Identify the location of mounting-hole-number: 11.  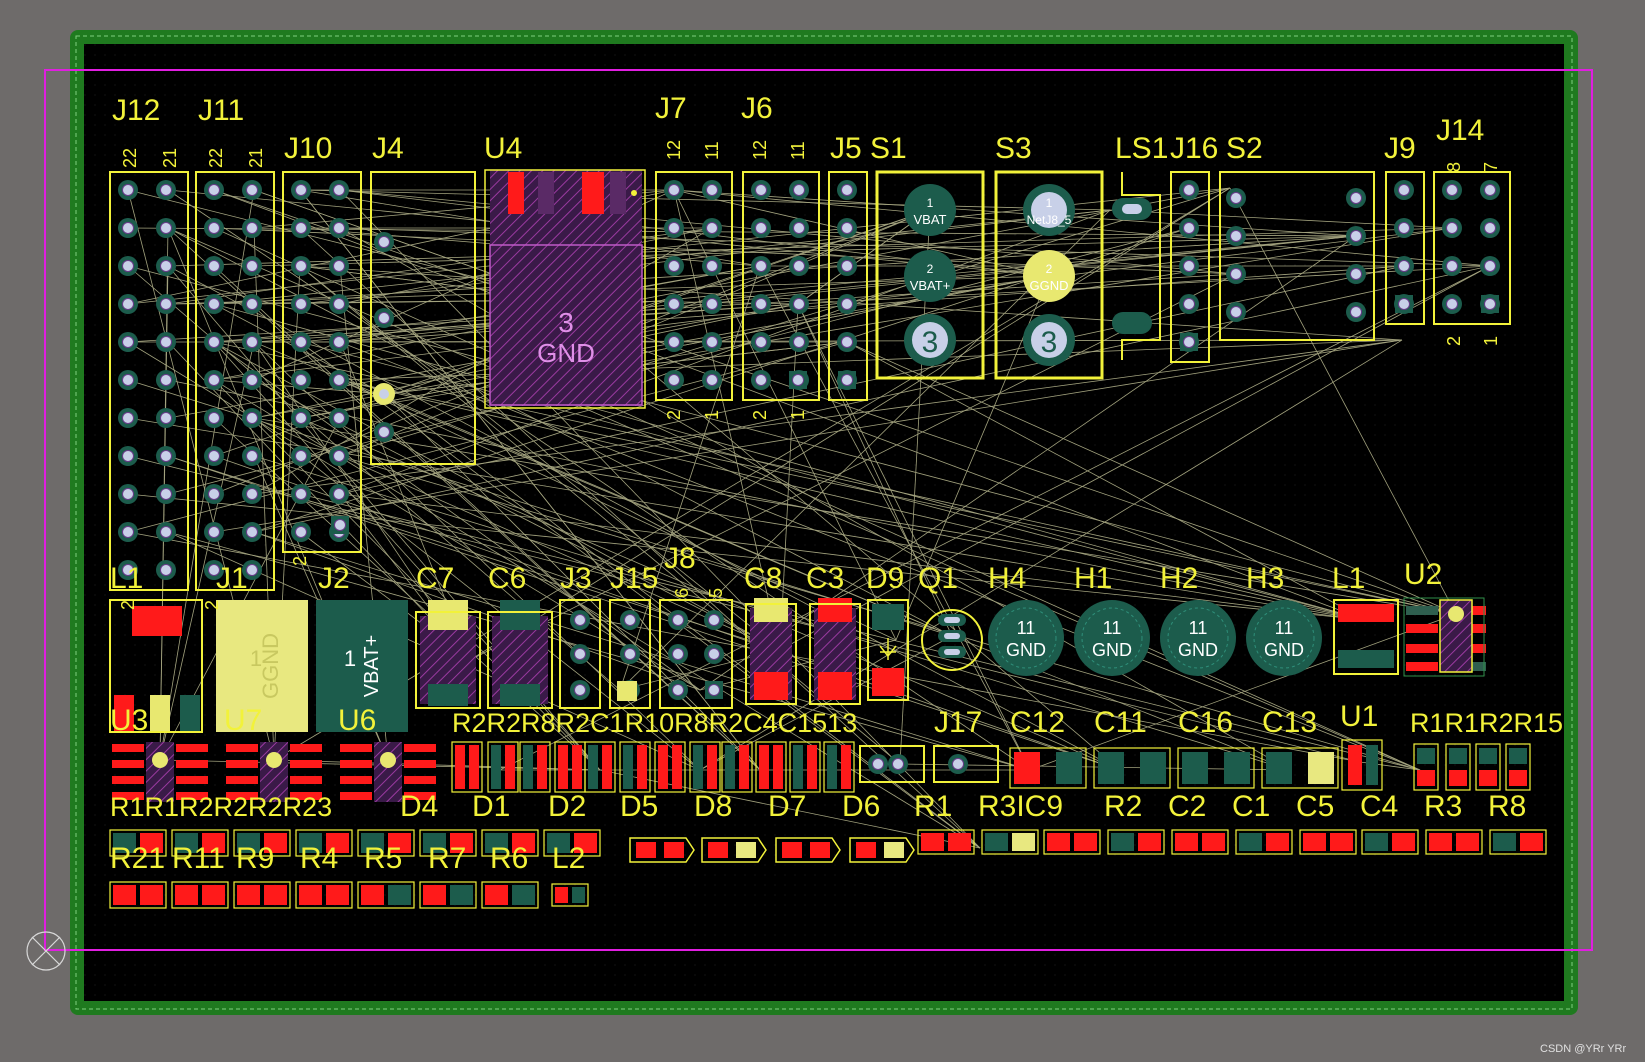
(1198, 628).